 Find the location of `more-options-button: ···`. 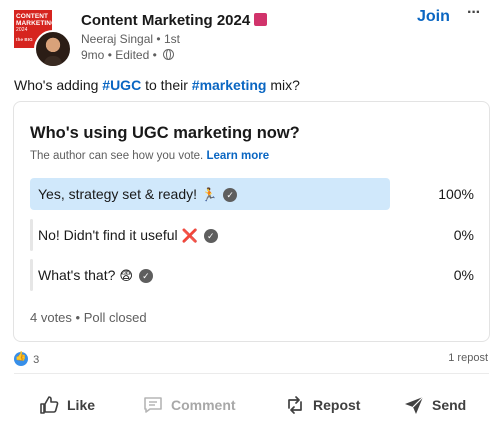

more-options-button: ··· is located at coordinates (474, 13).